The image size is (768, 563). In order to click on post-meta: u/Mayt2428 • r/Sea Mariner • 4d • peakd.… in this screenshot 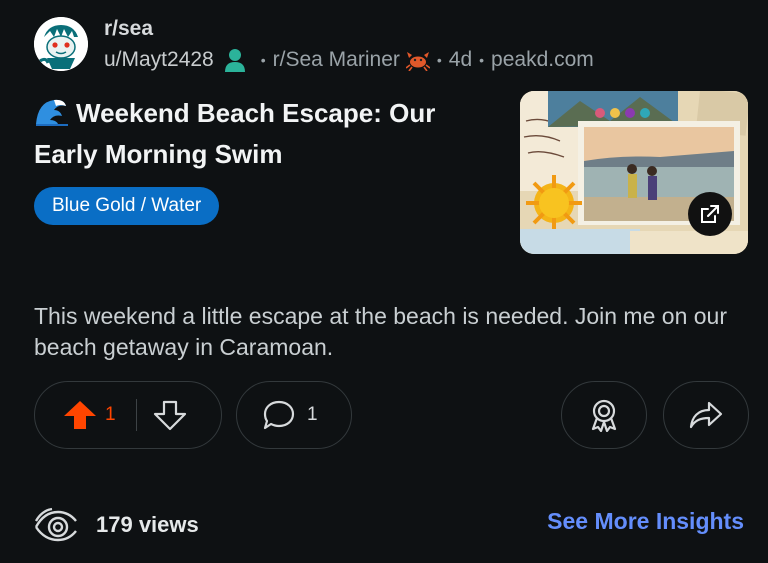, I will do `click(349, 60)`.